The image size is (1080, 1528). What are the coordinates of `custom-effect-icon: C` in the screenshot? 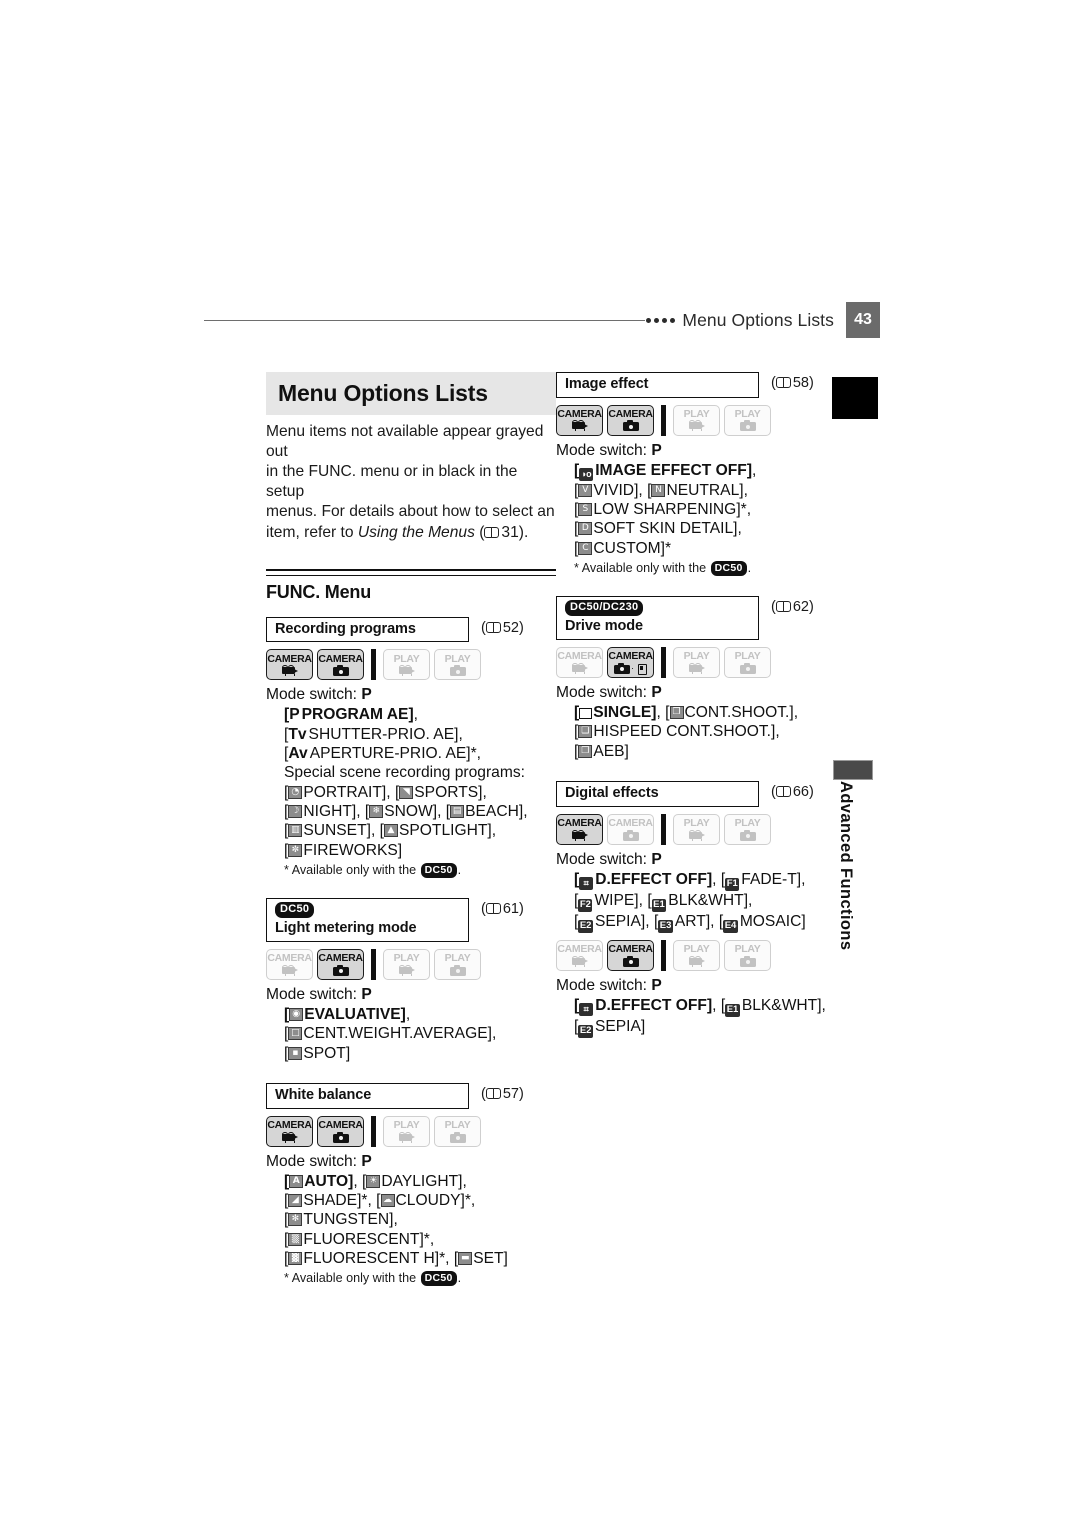 It's located at (585, 548).